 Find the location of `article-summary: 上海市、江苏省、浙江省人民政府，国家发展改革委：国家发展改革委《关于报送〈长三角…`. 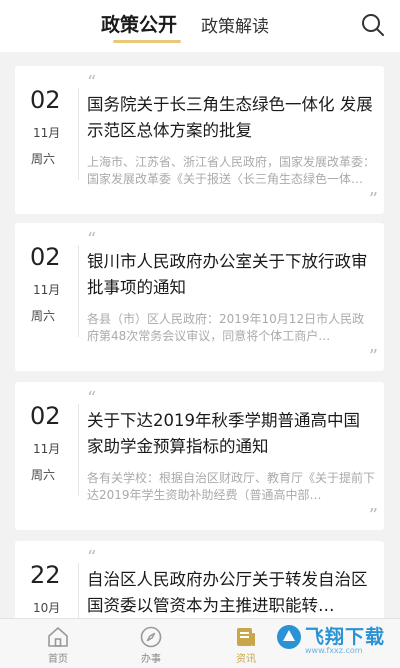

article-summary: 上海市、江苏省、浙江省人民政府，国家发展改革委：国家发展改革委《关于报送〈长三角… is located at coordinates (231, 170).